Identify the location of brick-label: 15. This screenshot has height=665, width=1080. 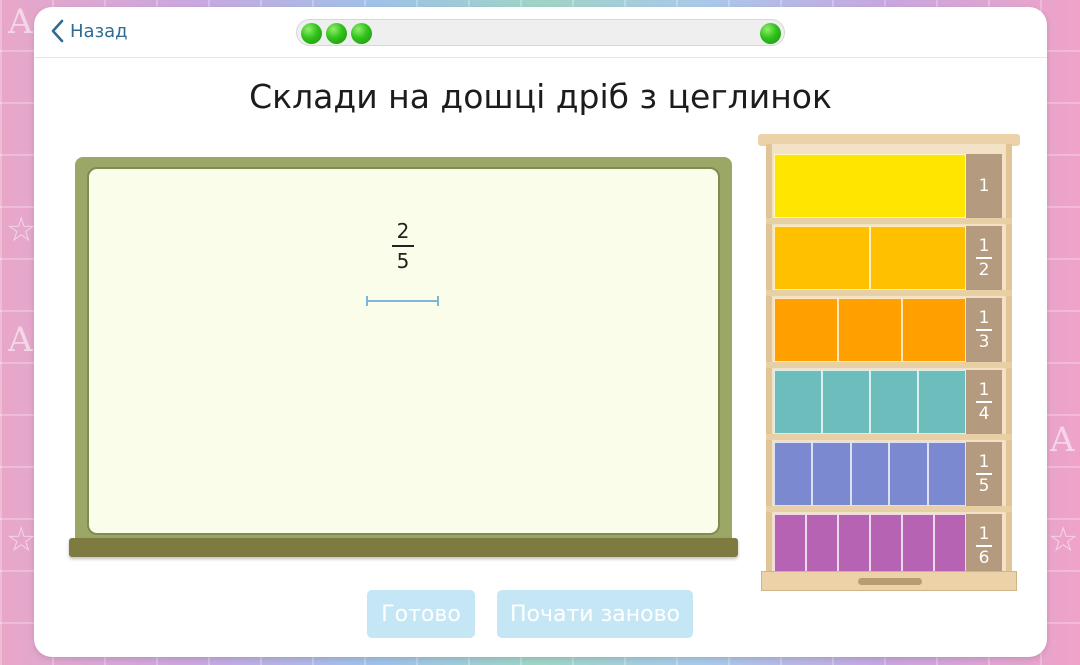
(984, 474).